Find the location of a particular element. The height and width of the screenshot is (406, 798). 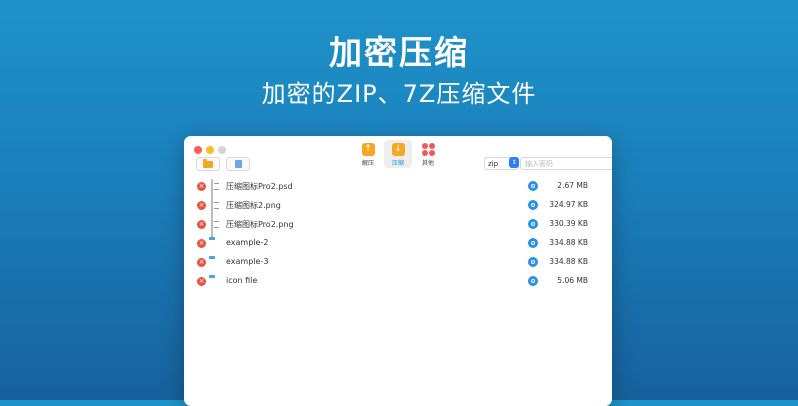

tool-extract-label: 解压 is located at coordinates (367, 163).